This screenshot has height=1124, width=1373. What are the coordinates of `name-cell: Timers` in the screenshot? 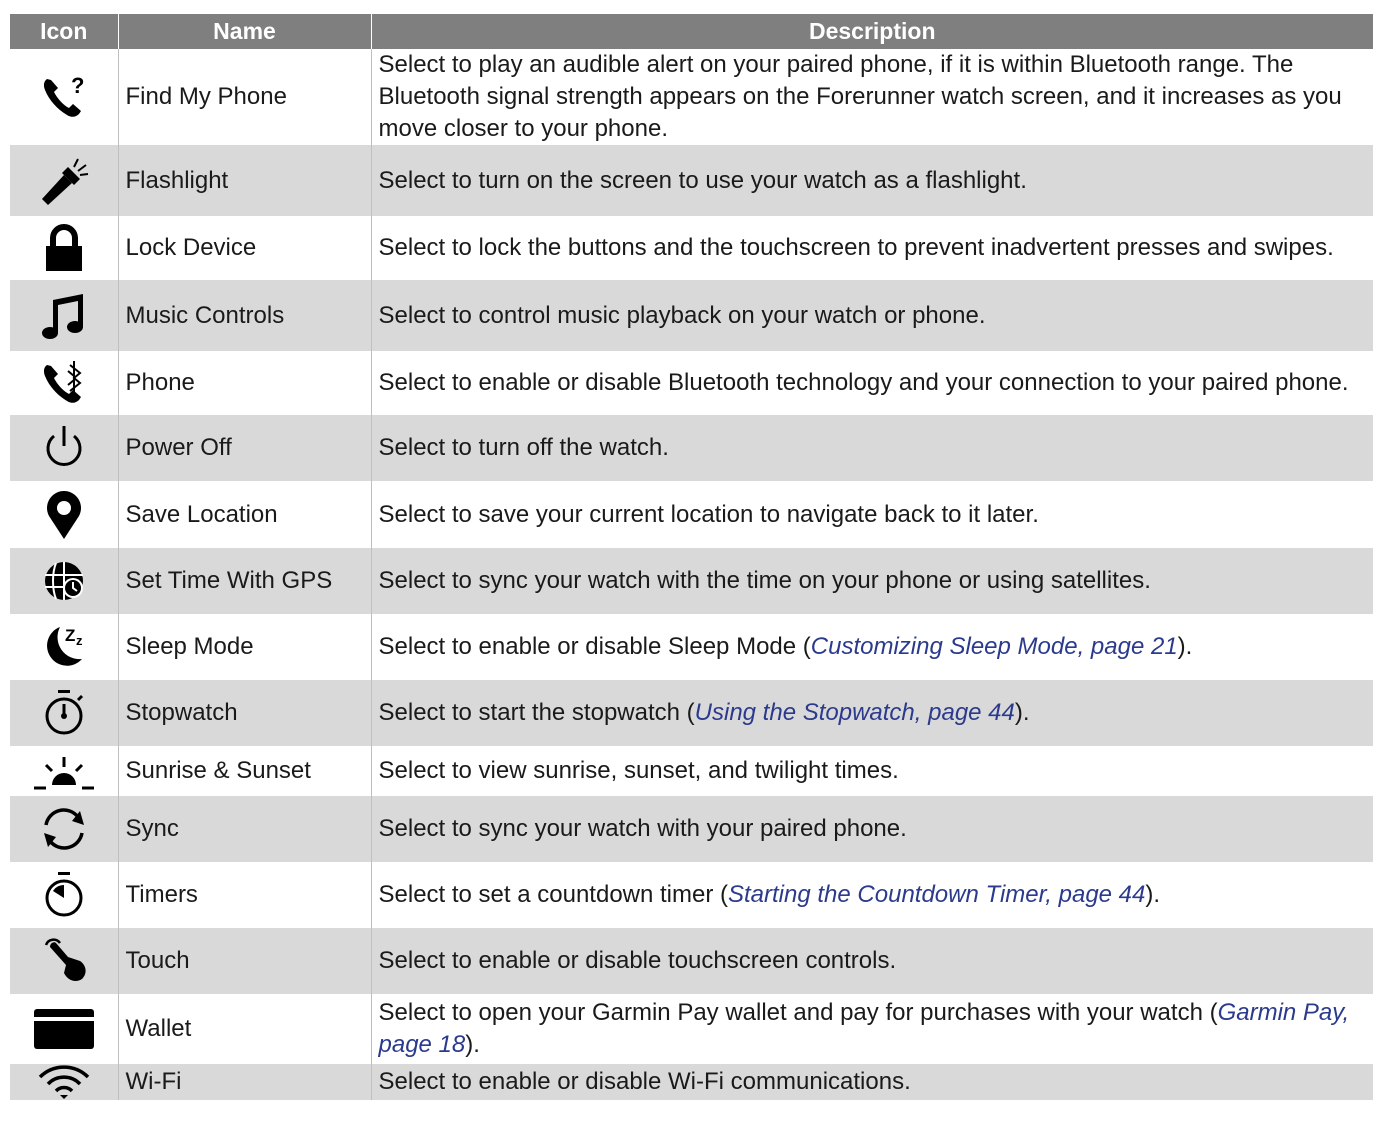 It's located at (244, 895).